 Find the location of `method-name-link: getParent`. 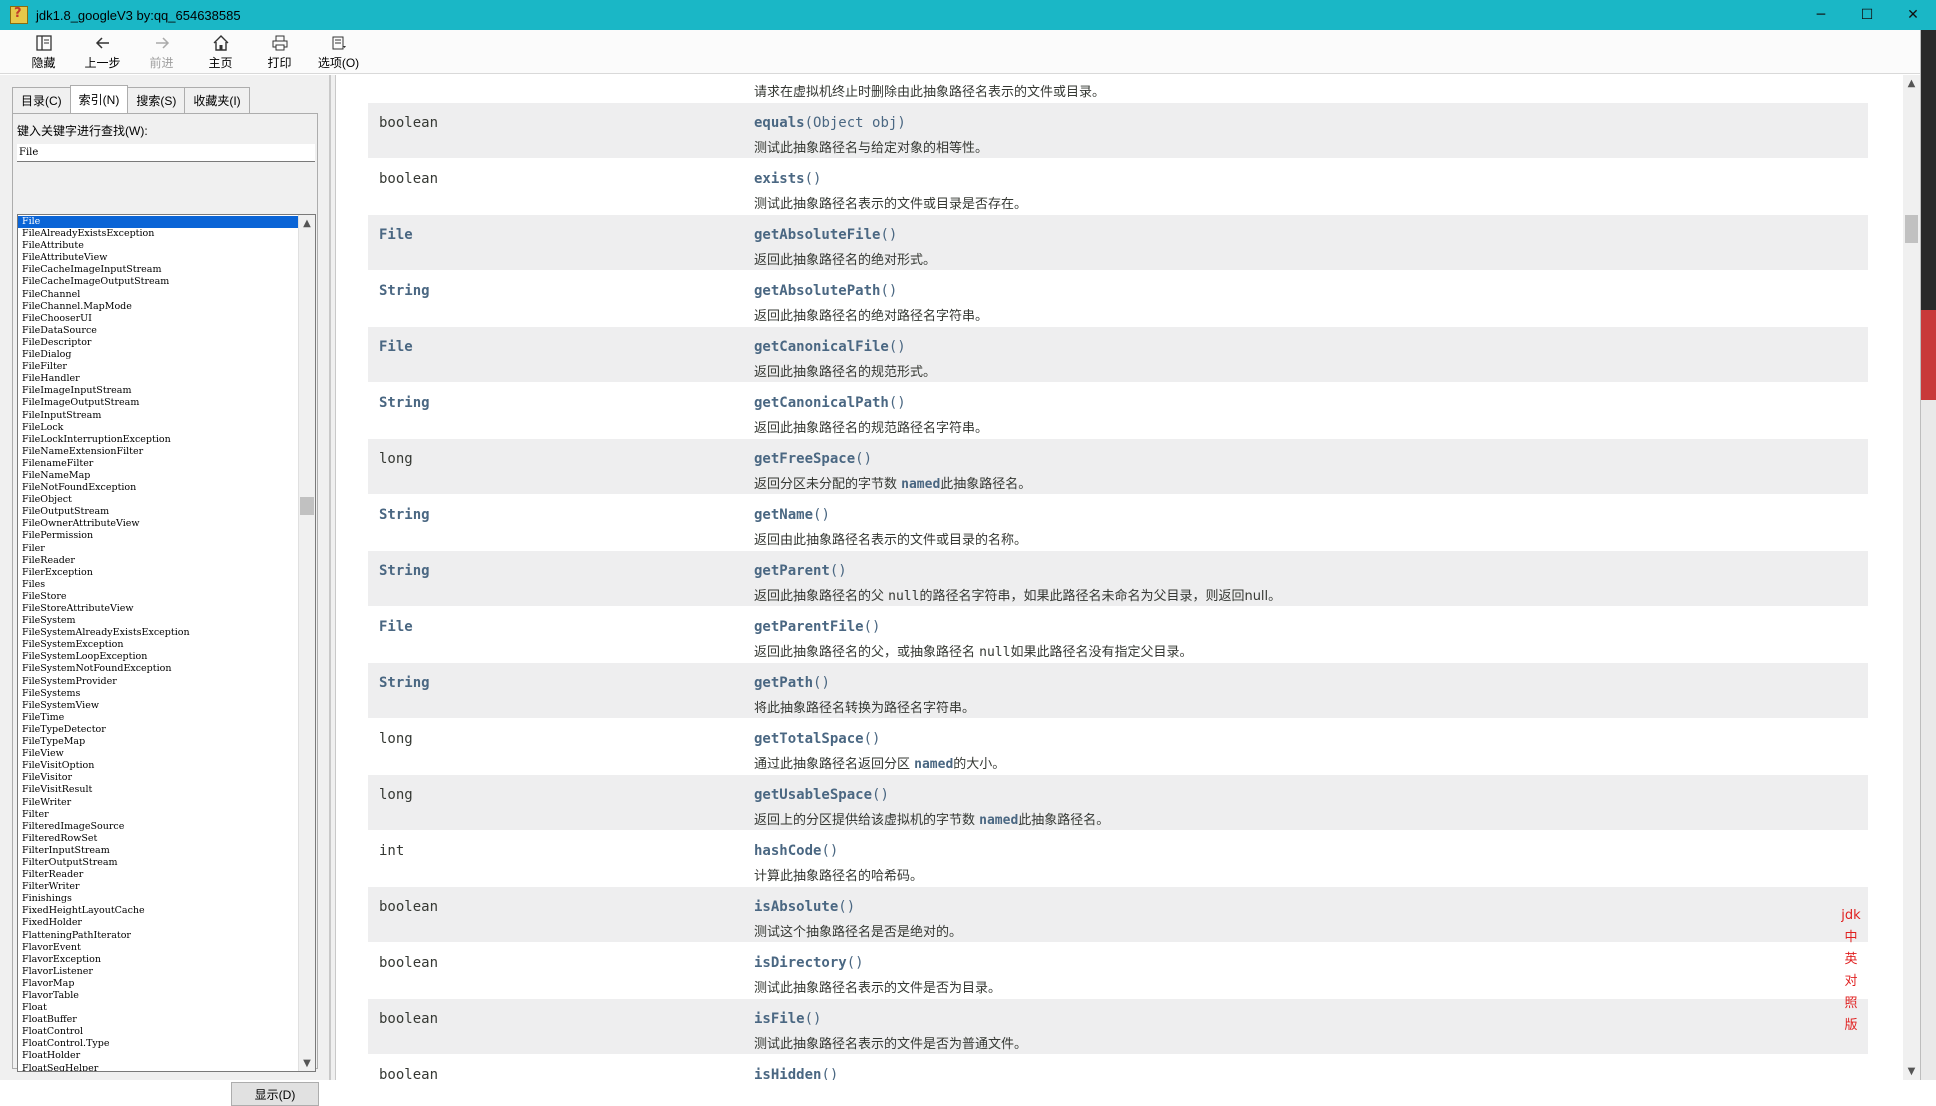

method-name-link: getParent is located at coordinates (792, 571).